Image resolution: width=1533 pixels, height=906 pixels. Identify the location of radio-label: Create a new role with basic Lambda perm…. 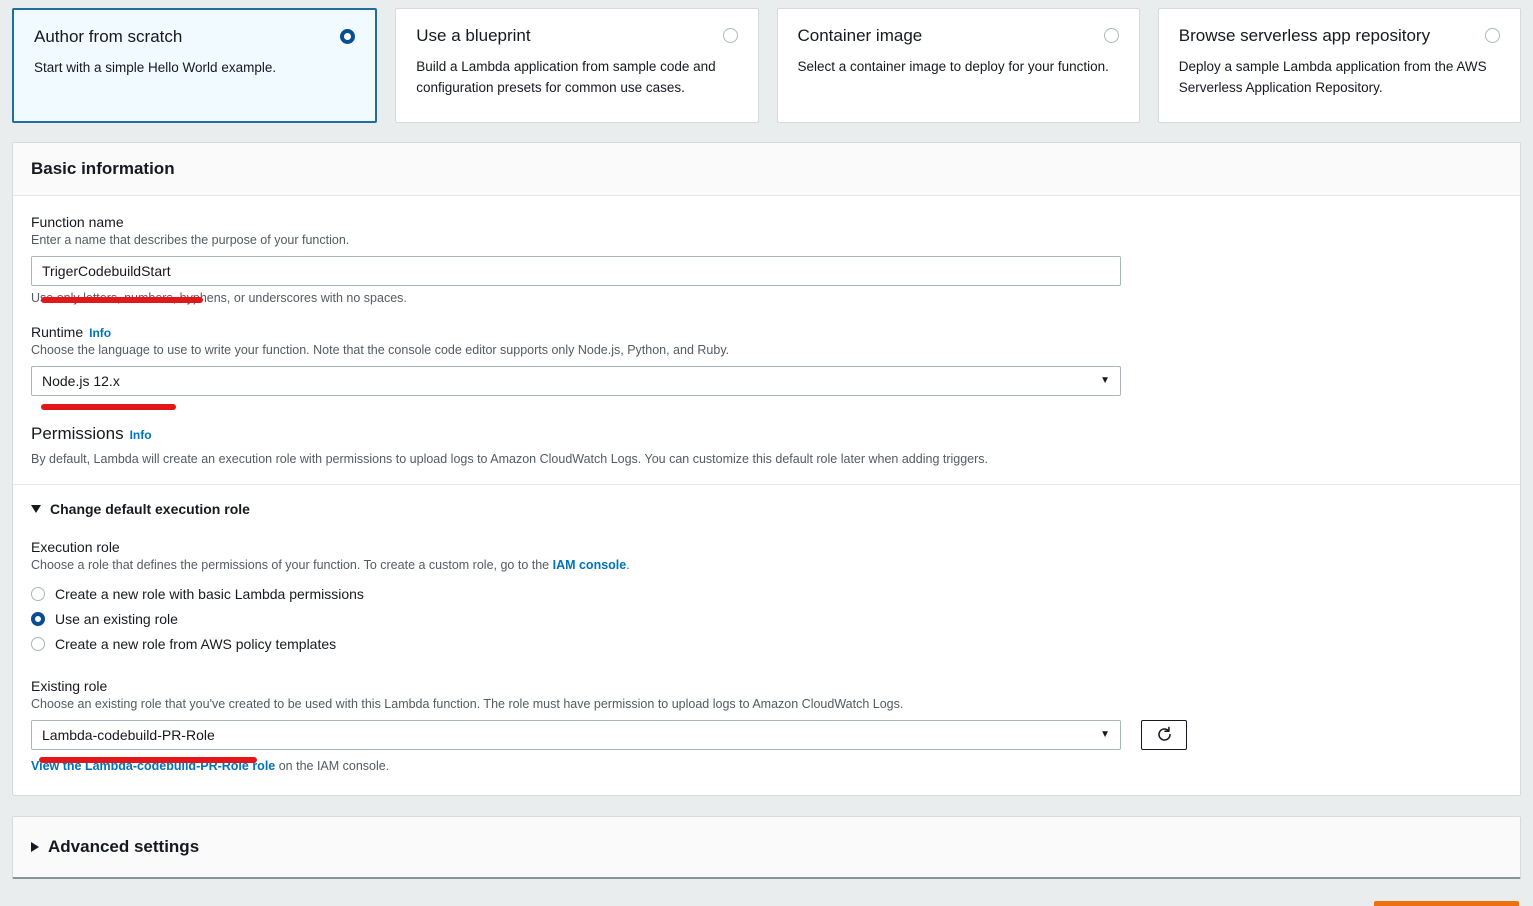
(209, 593).